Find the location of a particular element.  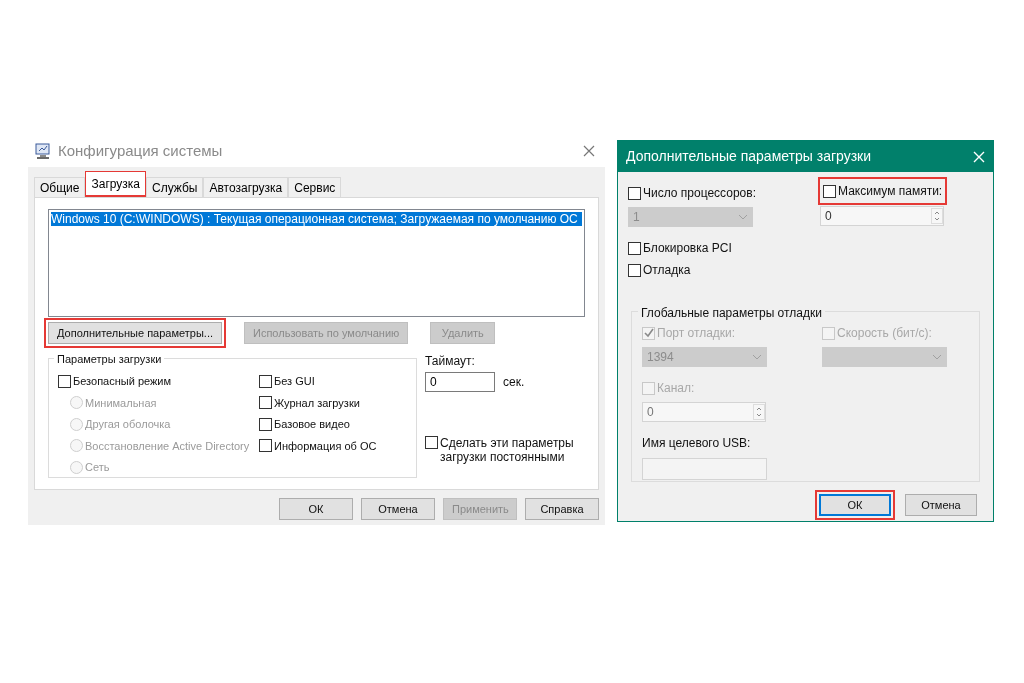

tab: Службы is located at coordinates (175, 187).